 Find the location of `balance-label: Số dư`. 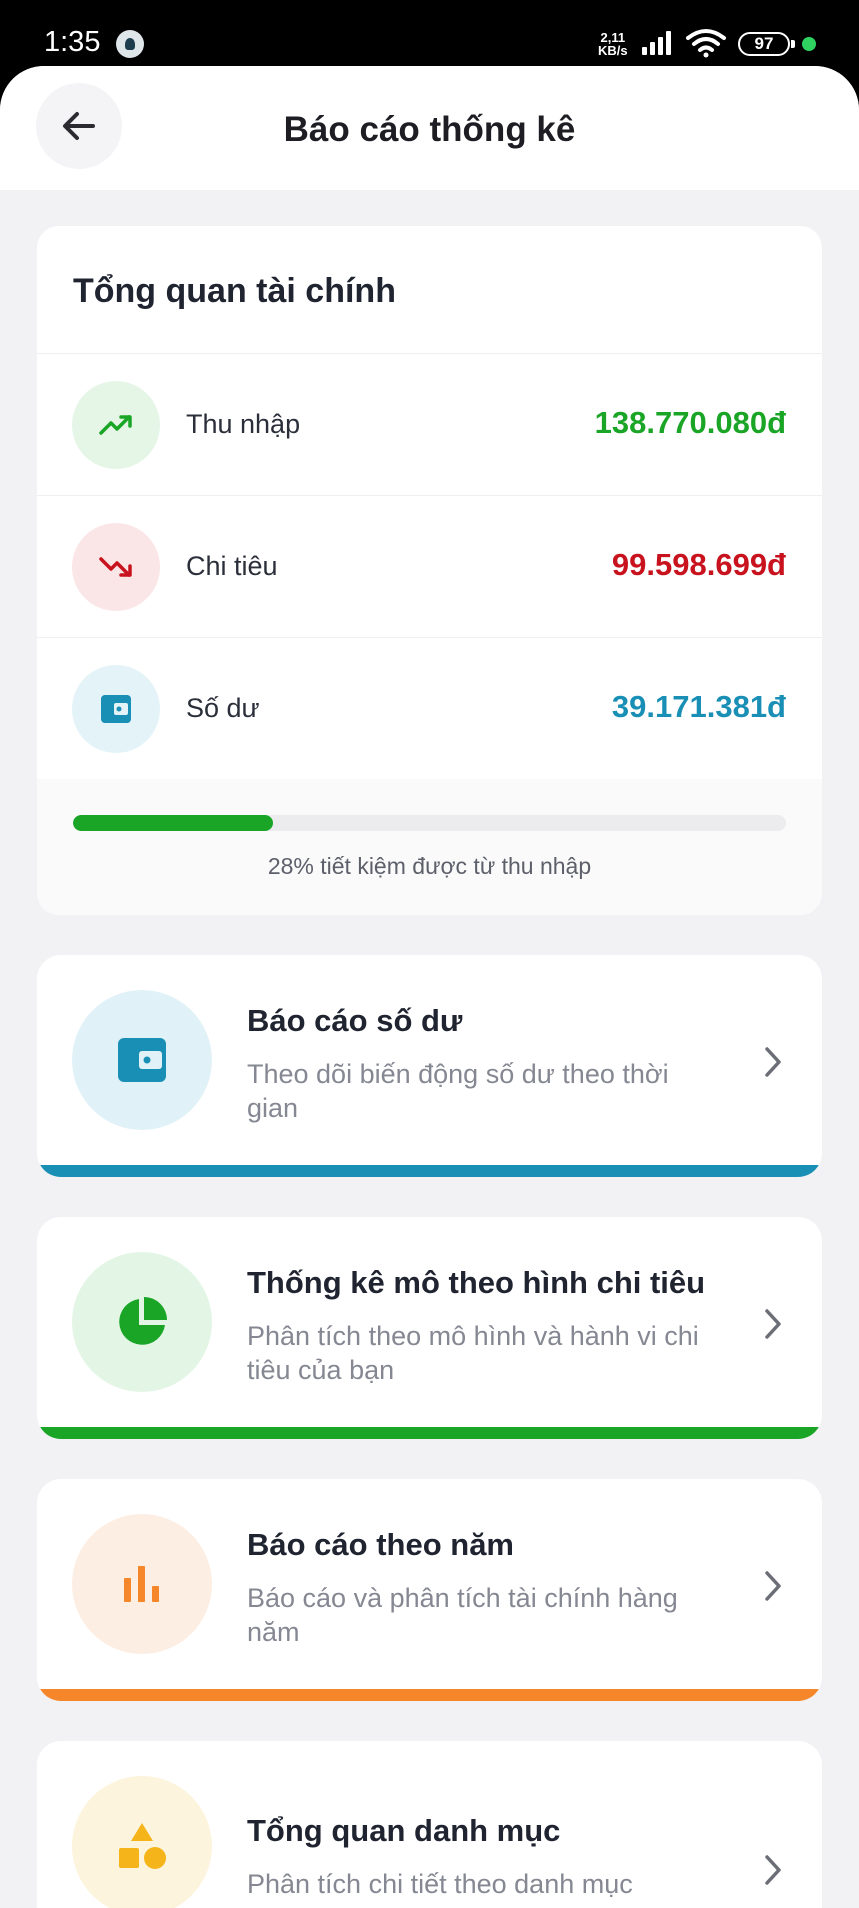

balance-label: Số dư is located at coordinates (223, 708).